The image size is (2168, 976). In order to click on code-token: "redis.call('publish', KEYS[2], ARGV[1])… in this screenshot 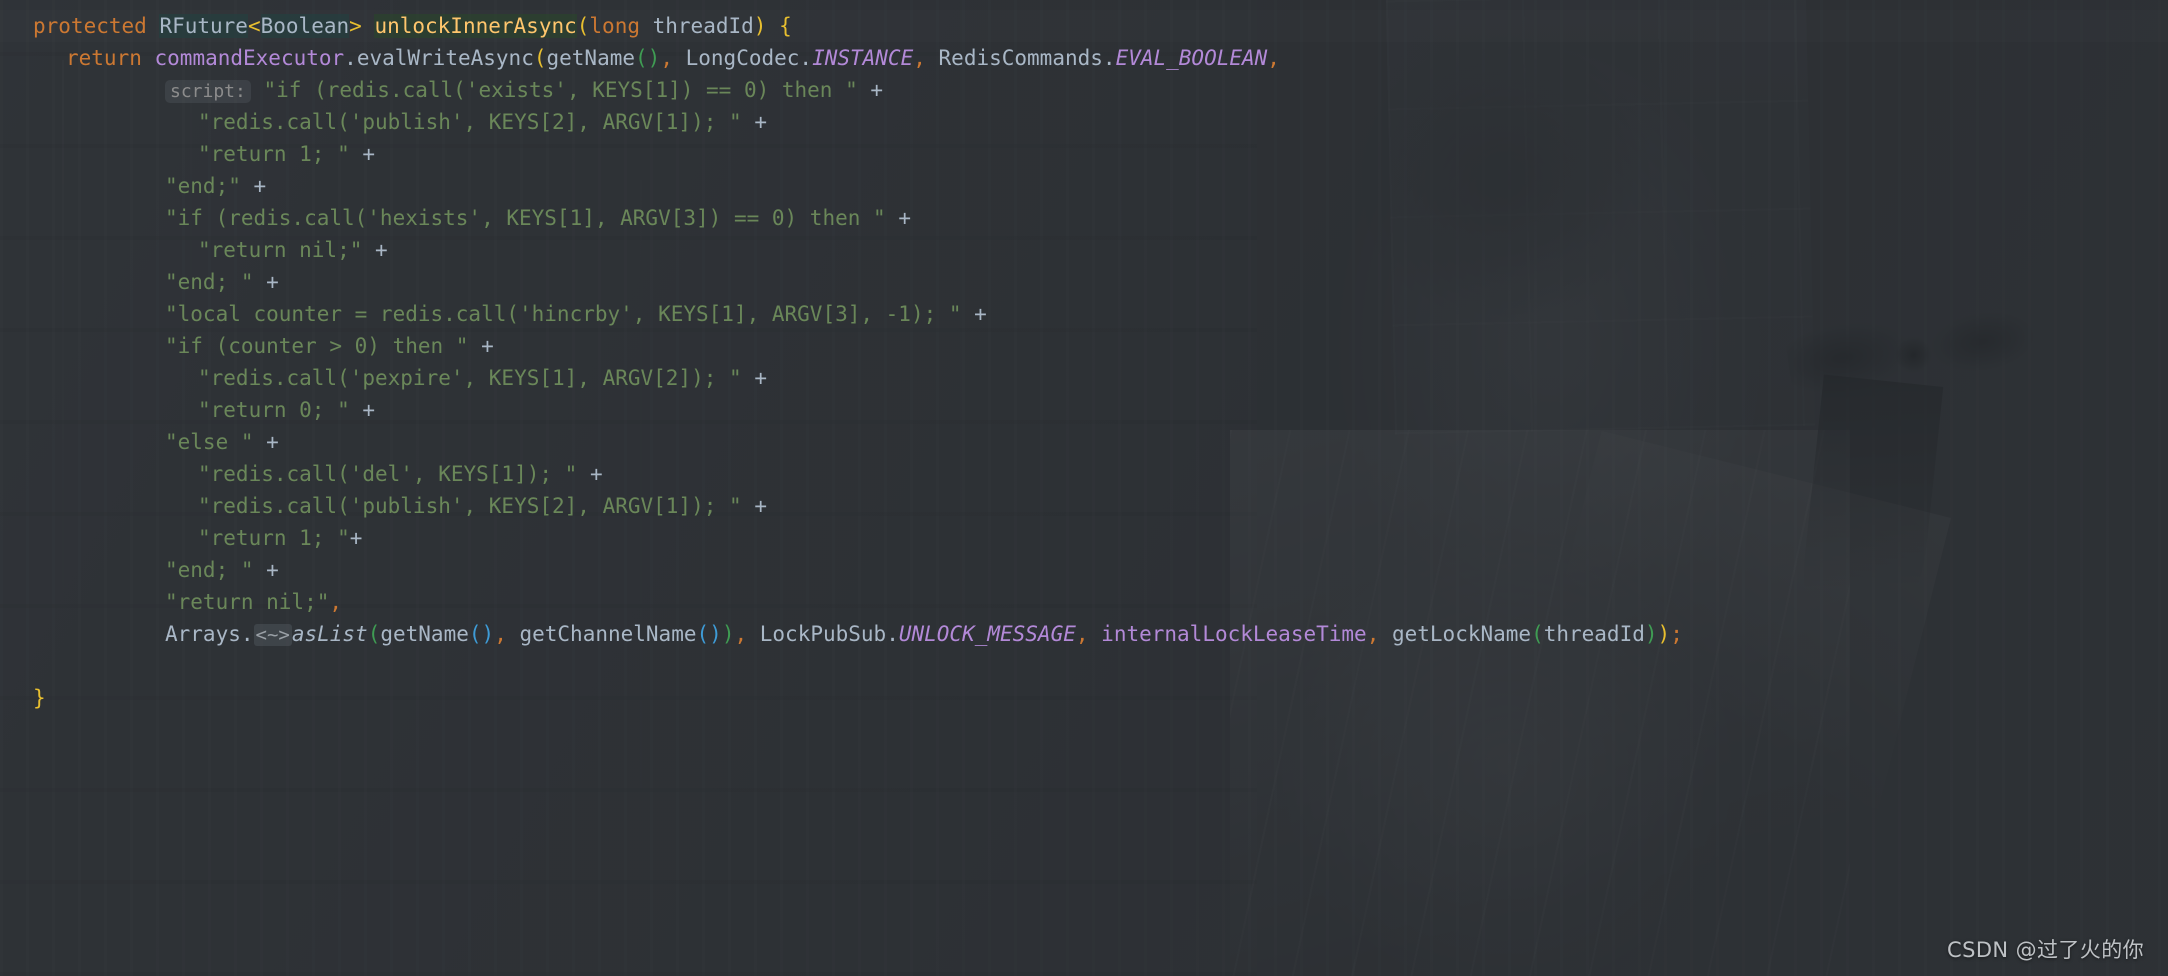, I will do `click(470, 506)`.